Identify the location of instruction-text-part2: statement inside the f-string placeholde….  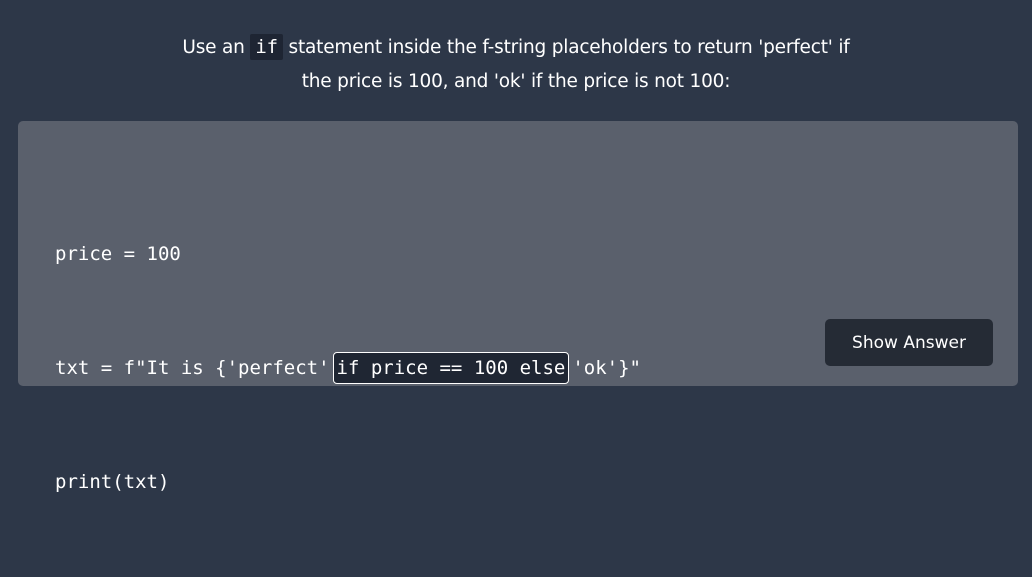
(566, 47).